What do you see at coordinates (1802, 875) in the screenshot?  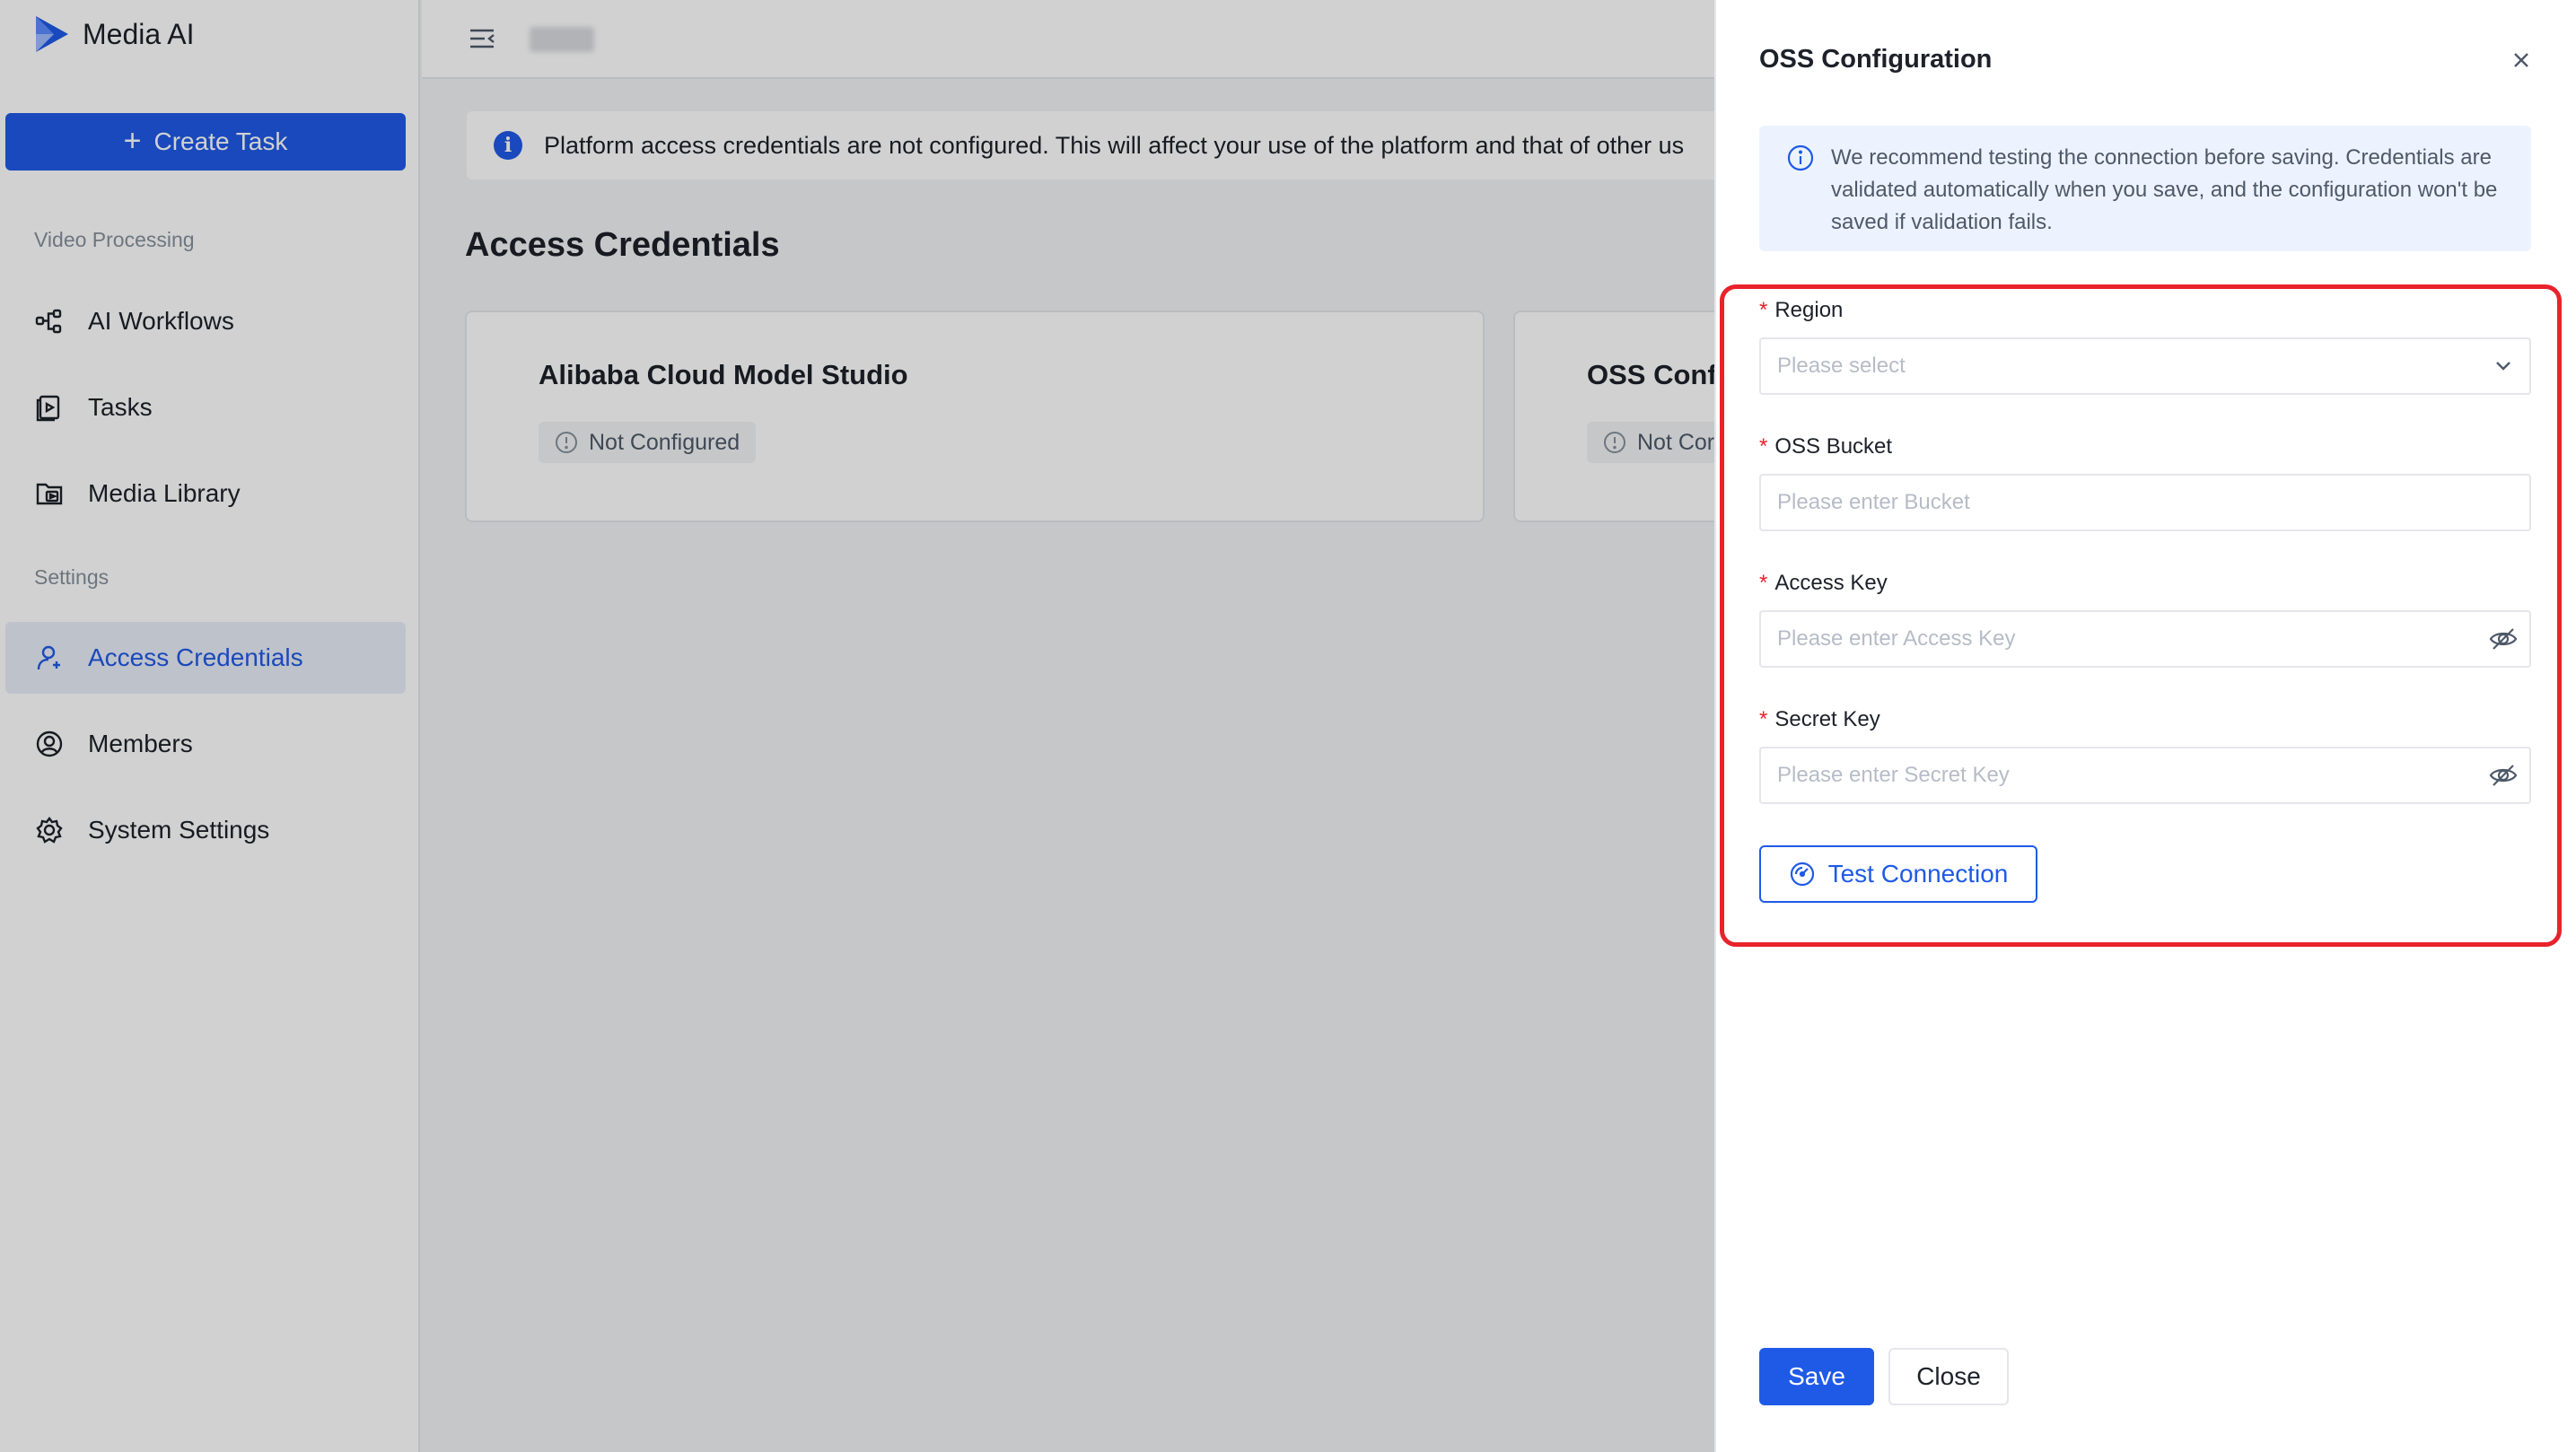 I see `speedometer-icon` at bounding box center [1802, 875].